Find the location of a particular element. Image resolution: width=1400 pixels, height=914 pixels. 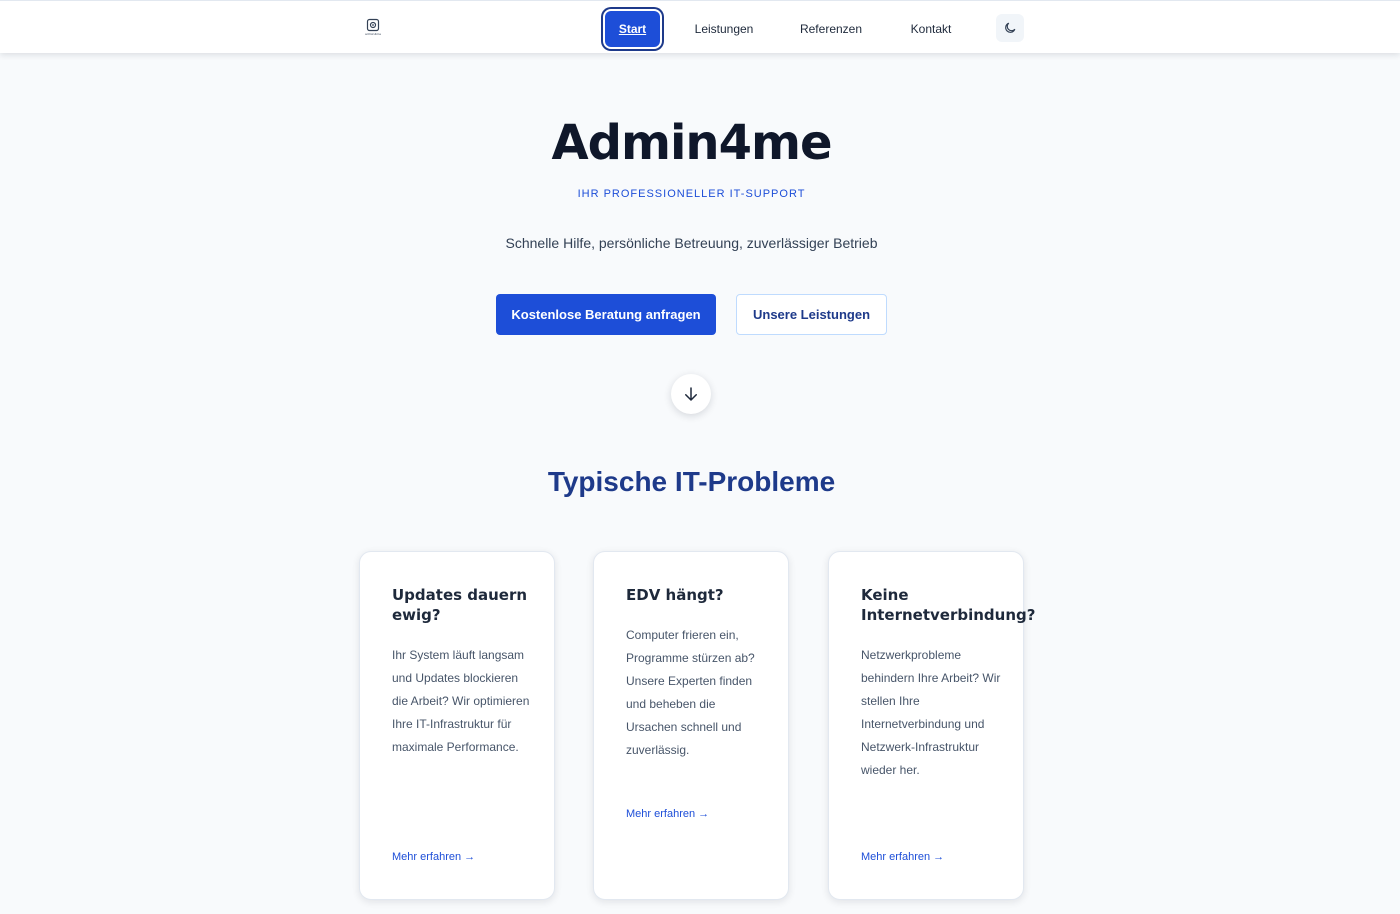

hero-tagline: IHR PROFESSIONELLER IT-SUPPORT is located at coordinates (691, 194).